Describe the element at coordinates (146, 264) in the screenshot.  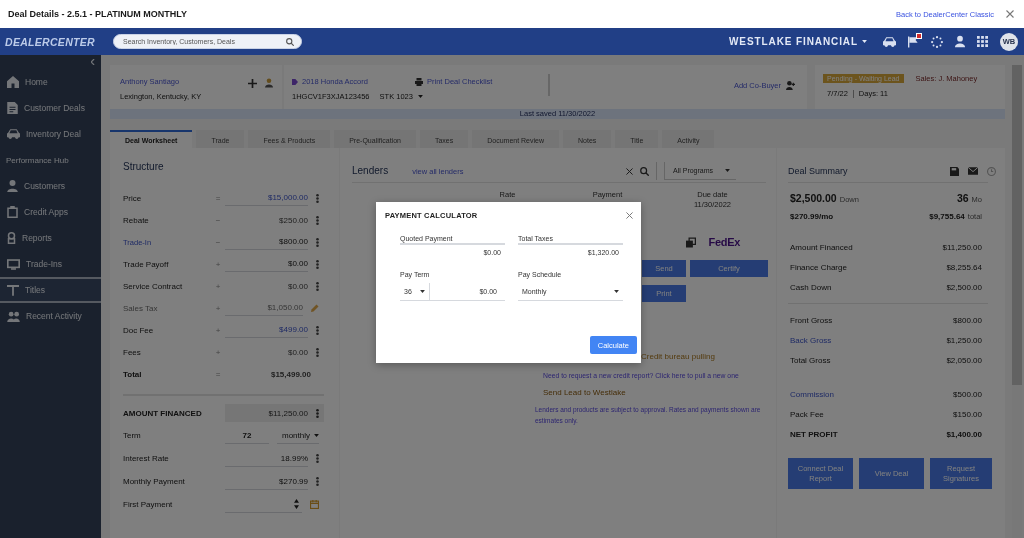
I see `field-label: Trade Payoff` at that location.